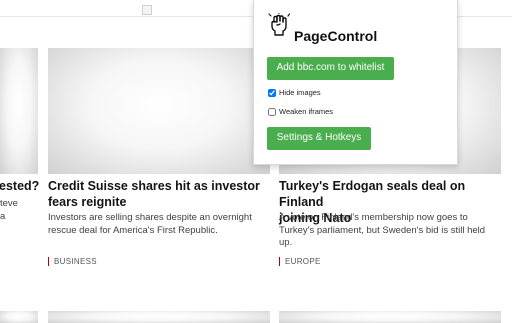 This screenshot has width=512, height=323. I want to click on hide-images-option: Hide images, so click(294, 92).